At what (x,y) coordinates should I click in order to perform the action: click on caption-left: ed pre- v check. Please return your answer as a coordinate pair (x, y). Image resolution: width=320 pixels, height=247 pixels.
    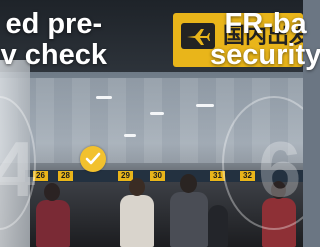
    Looking at the image, I should click on (54, 40).